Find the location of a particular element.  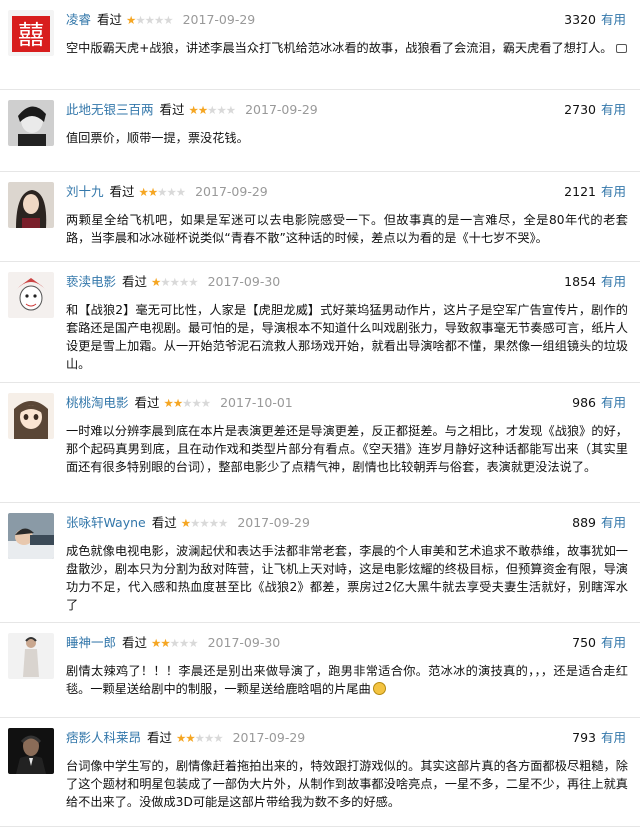

review-date: 2017-10-01 is located at coordinates (256, 402).